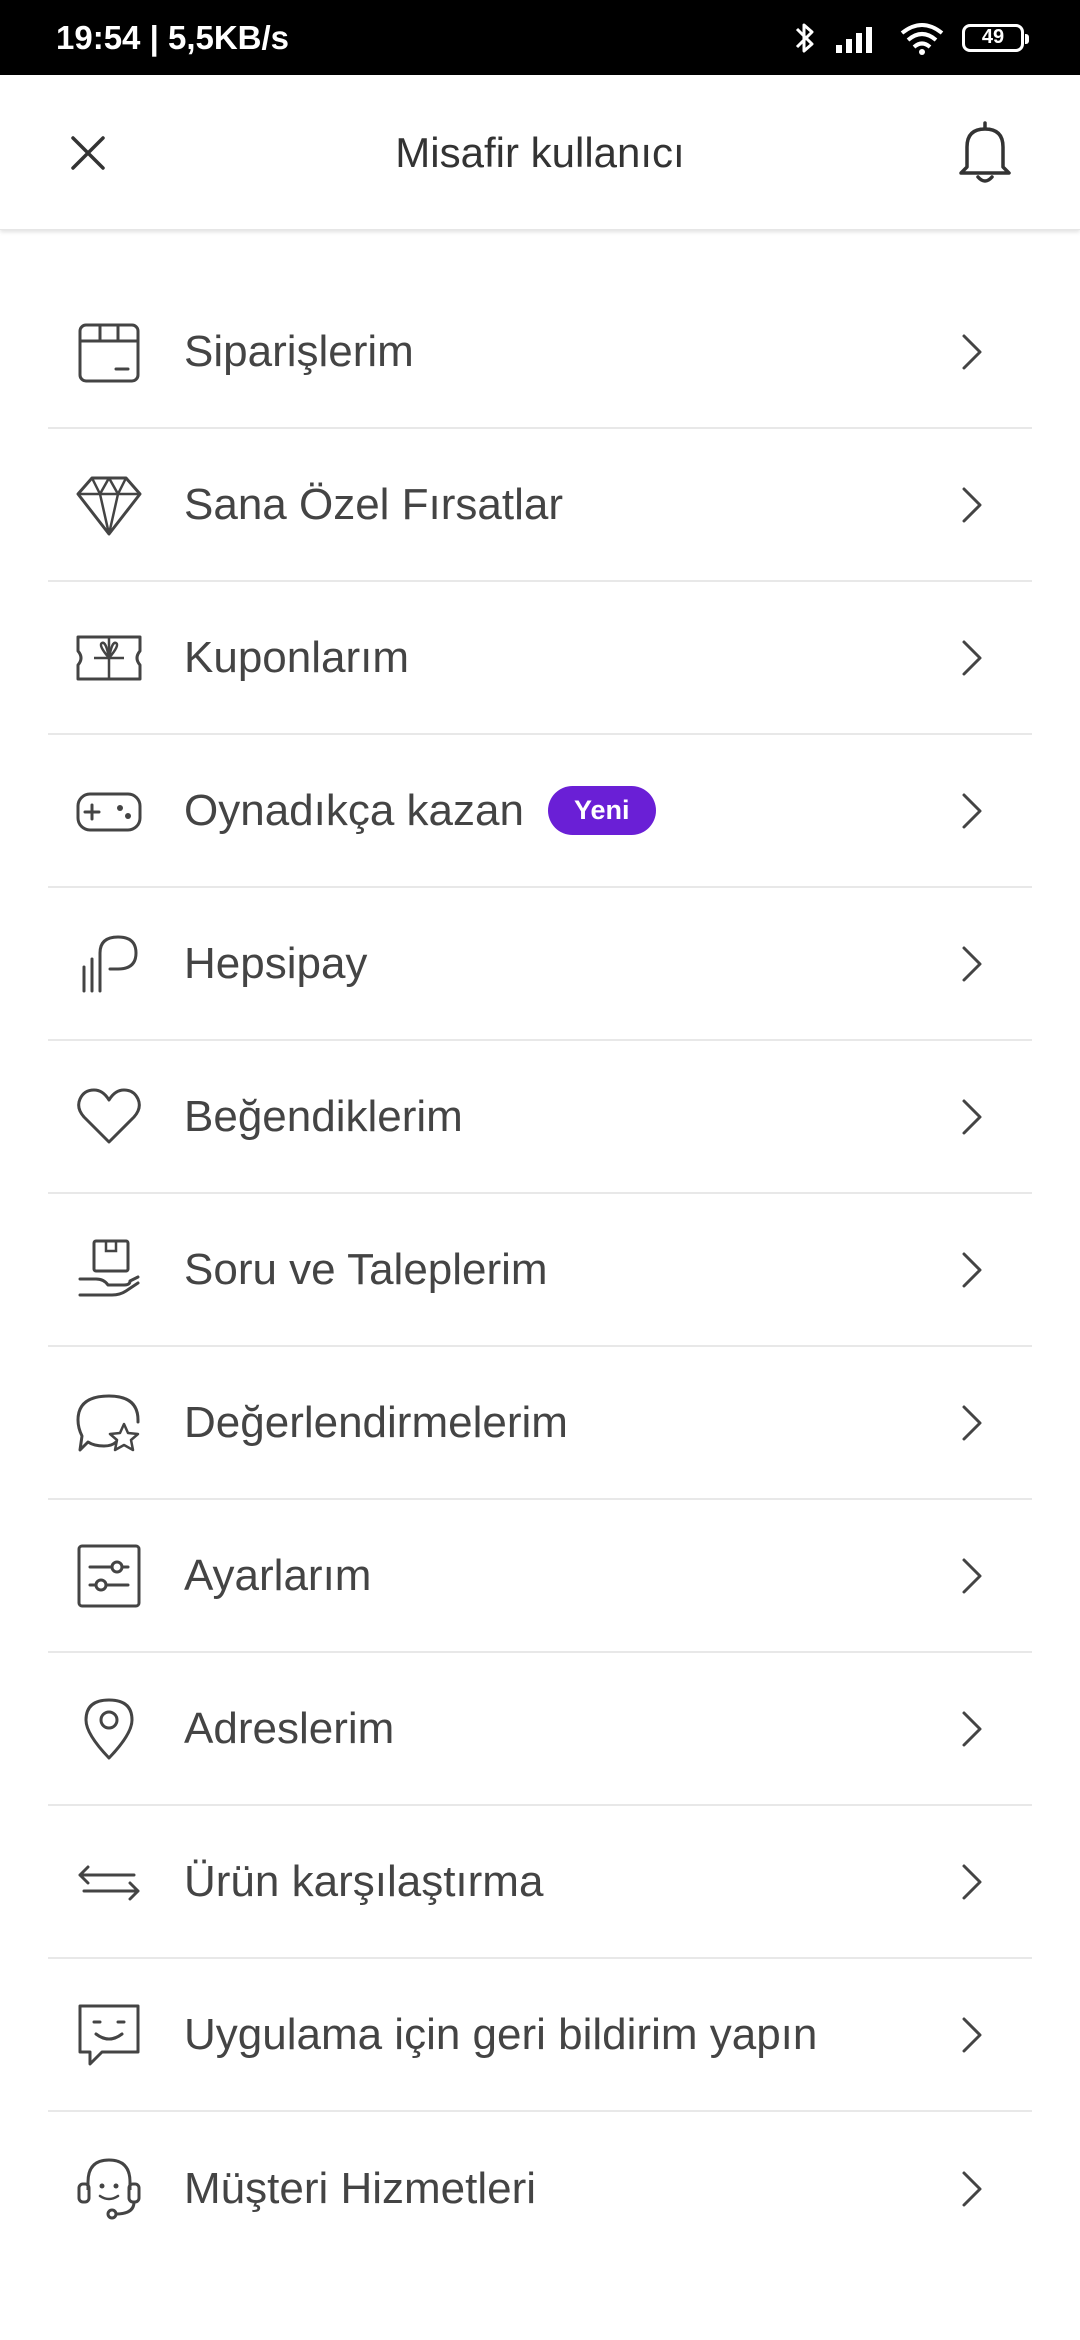  Describe the element at coordinates (109, 1117) in the screenshot. I see `heart-icon` at that location.